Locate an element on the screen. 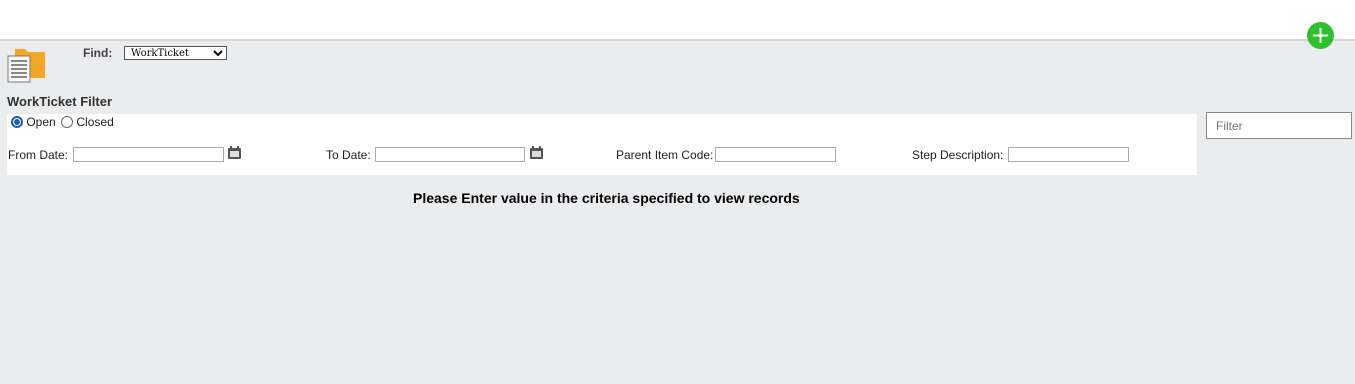 This screenshot has height=384, width=1355. filter-search-input is located at coordinates (1279, 125).